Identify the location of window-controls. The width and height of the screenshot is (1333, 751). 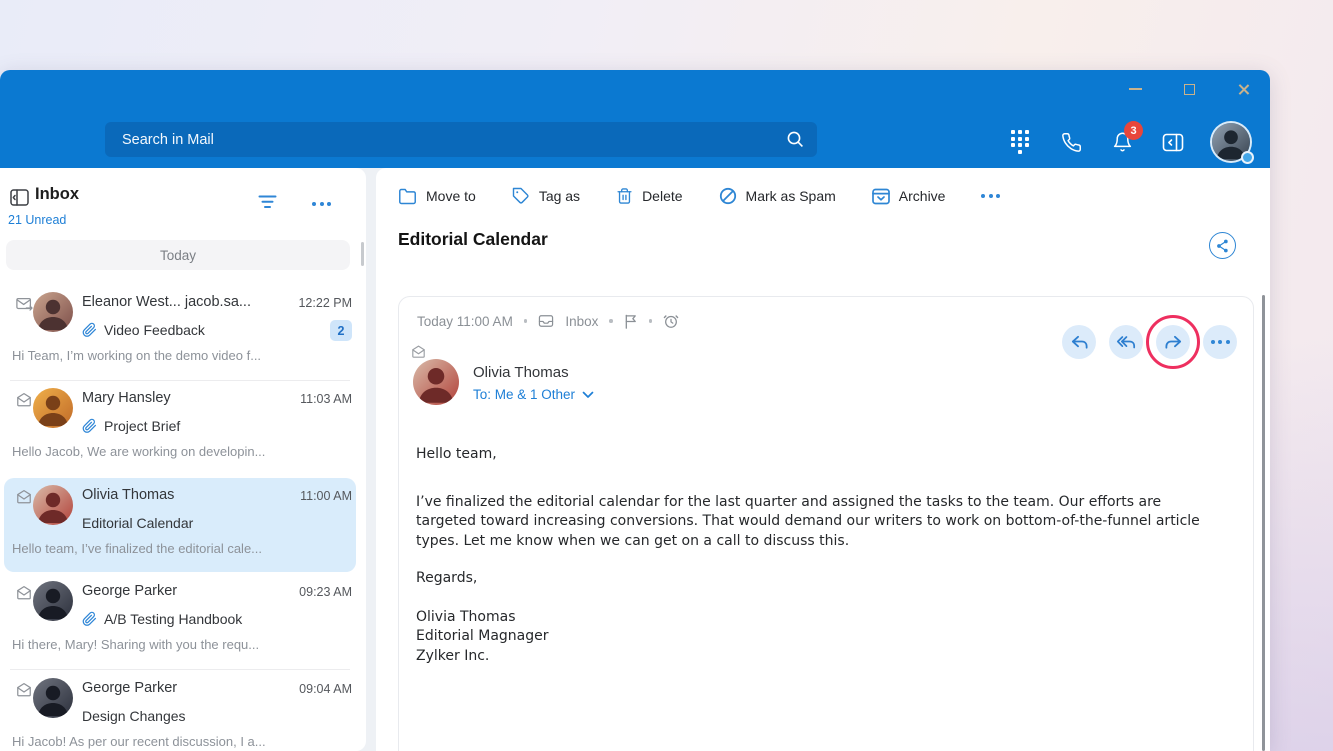
(1189, 89).